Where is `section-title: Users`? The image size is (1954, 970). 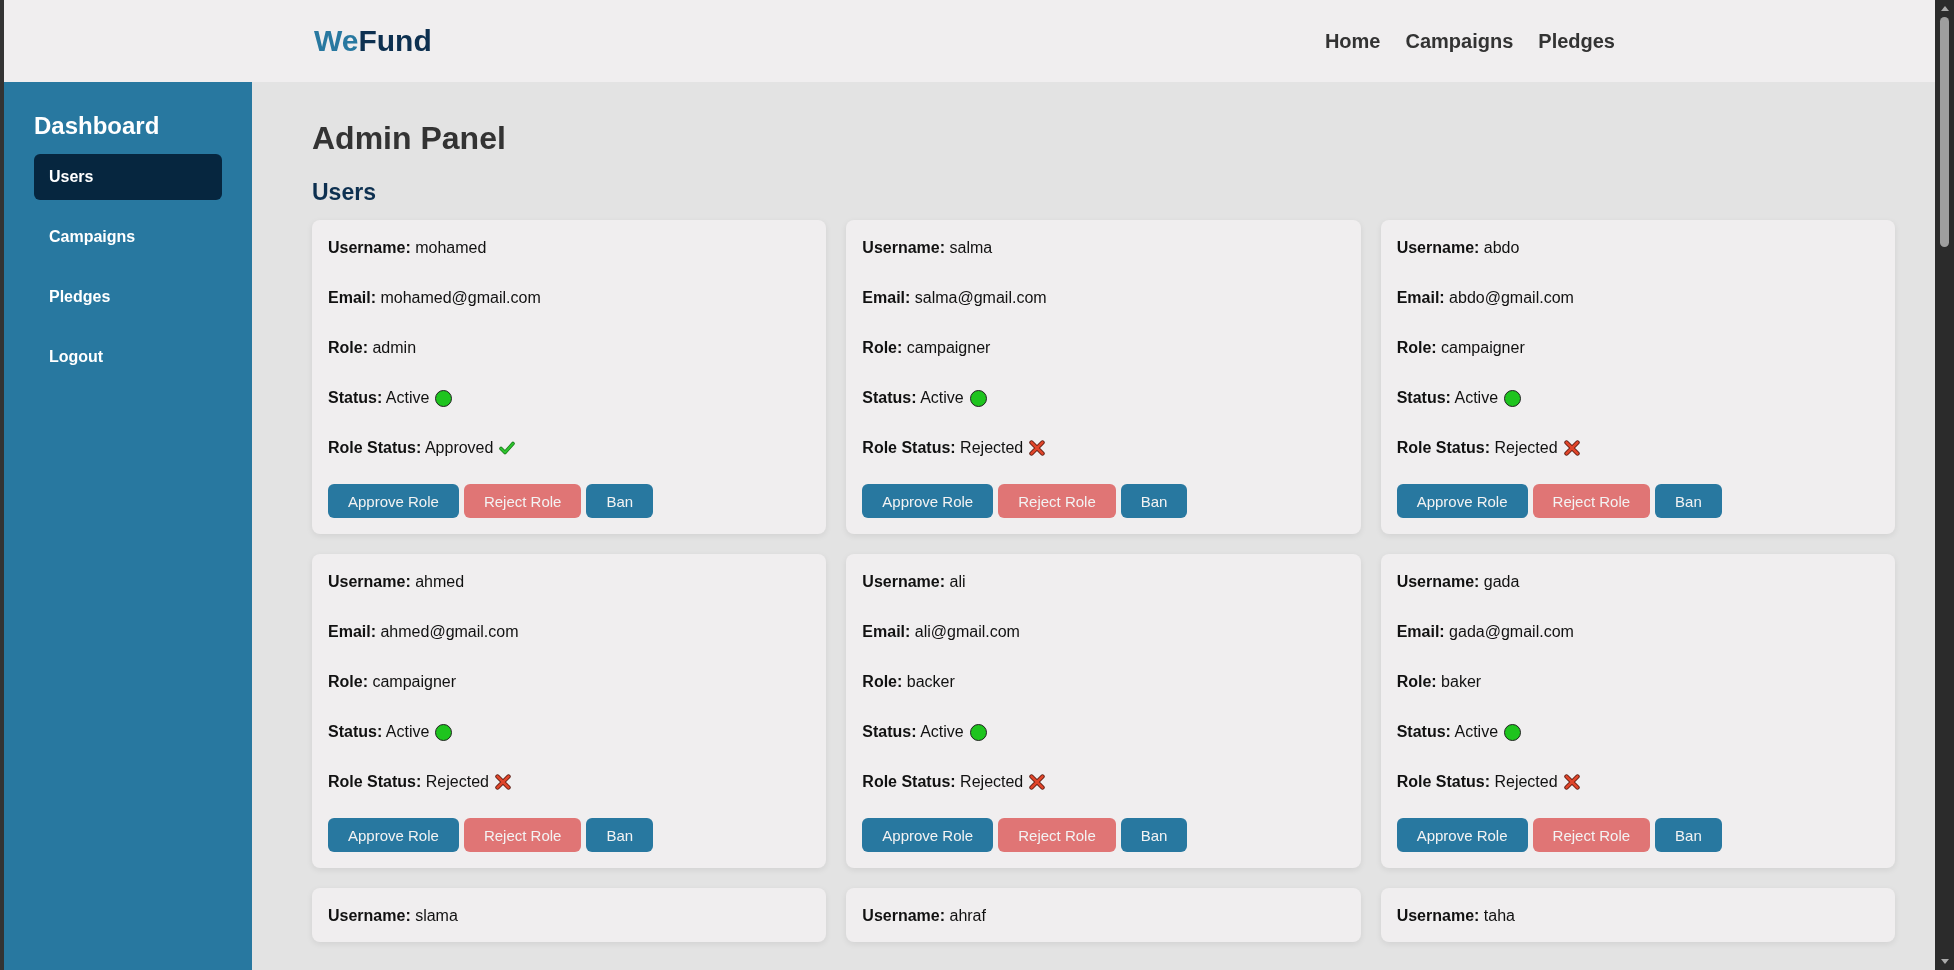
section-title: Users is located at coordinates (344, 192).